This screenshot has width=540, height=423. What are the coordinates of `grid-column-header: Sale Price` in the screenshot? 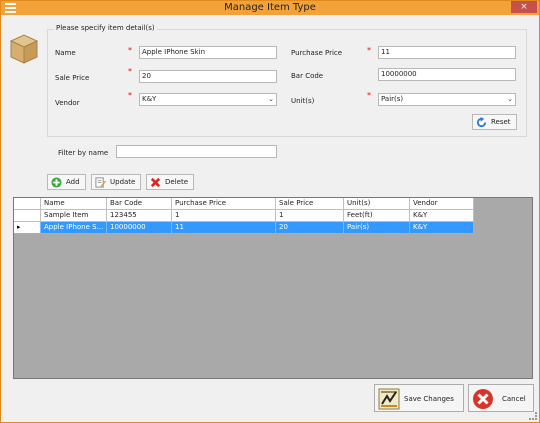 It's located at (310, 204).